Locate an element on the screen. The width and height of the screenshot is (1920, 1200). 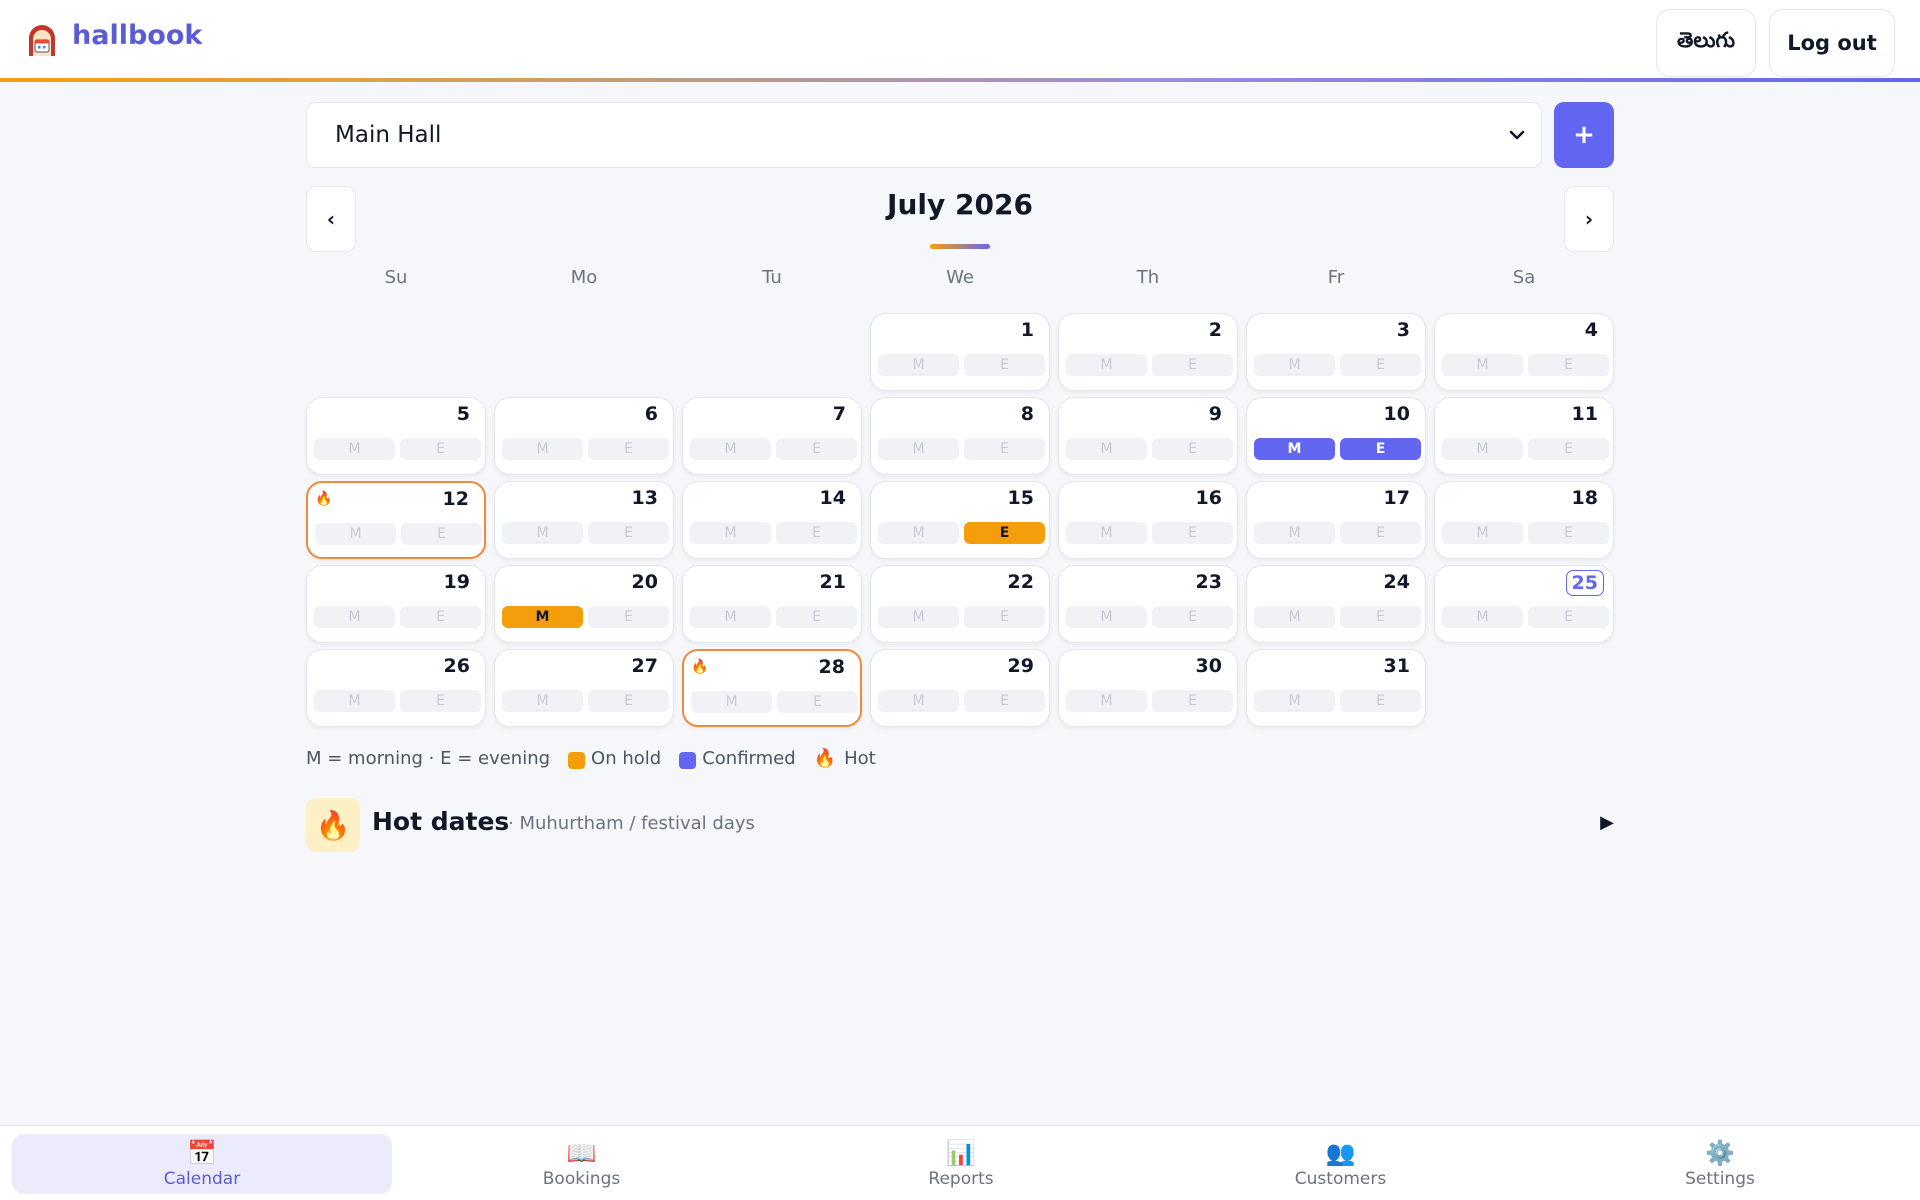
prev-month-button: ‹ is located at coordinates (331, 219).